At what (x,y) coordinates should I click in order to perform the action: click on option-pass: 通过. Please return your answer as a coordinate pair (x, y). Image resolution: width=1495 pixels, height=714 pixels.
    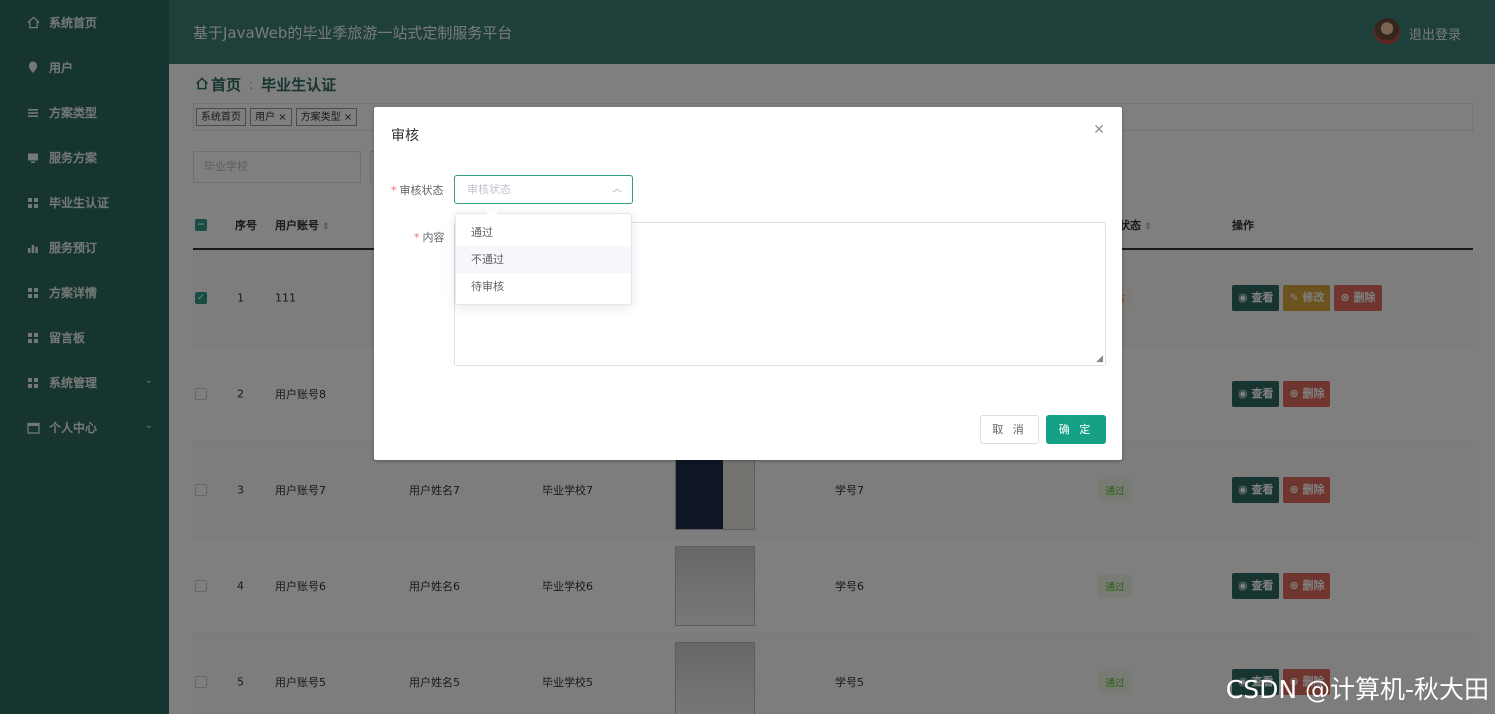
    Looking at the image, I should click on (543, 232).